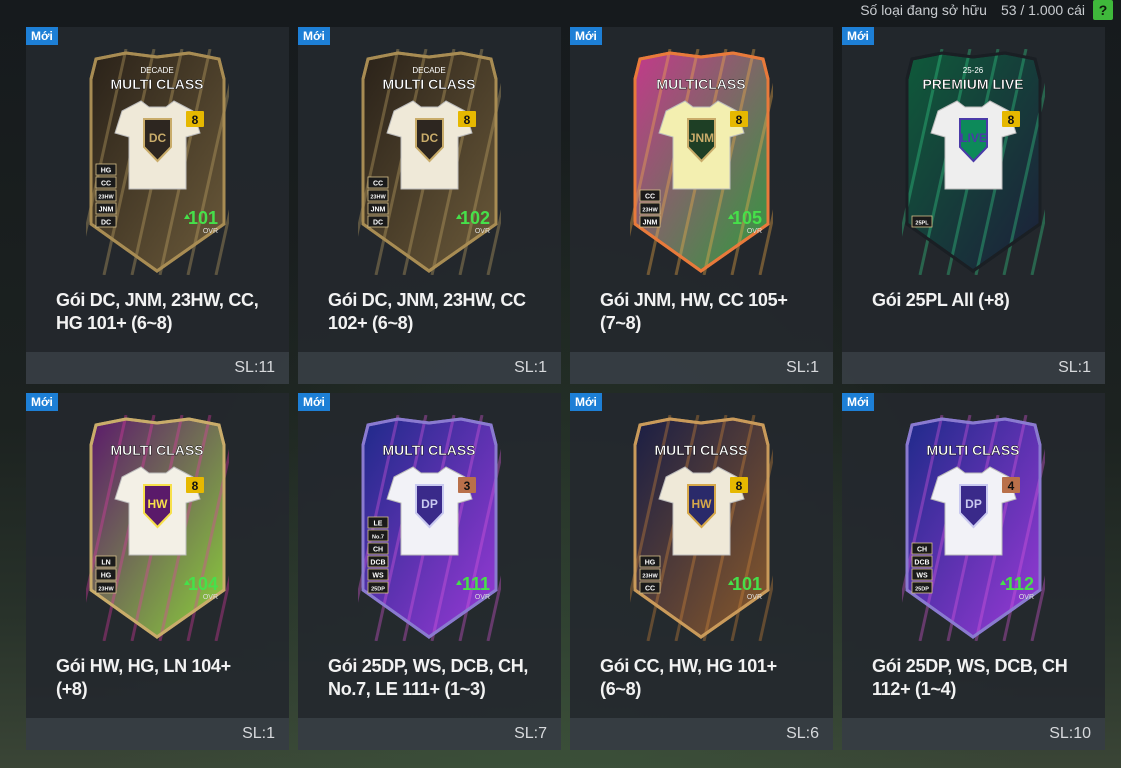  Describe the element at coordinates (701, 138) in the screenshot. I see `emblem-text: JNM` at that location.